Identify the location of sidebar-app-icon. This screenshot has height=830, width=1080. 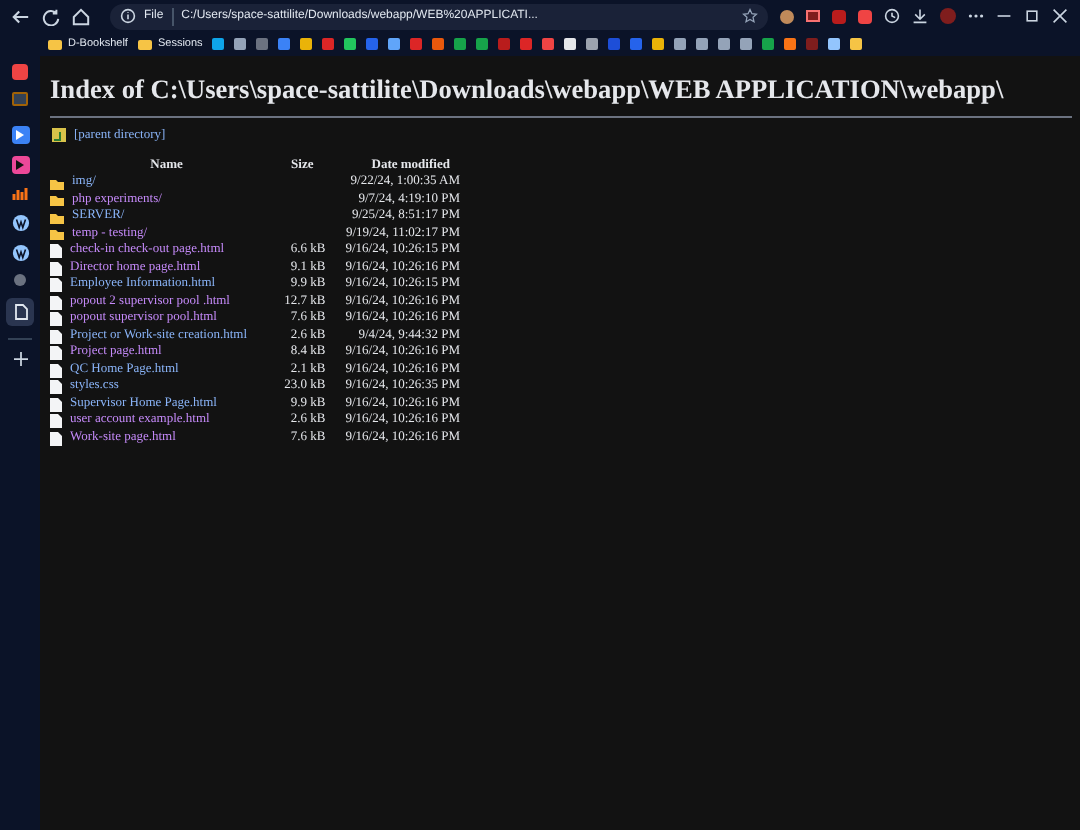
(20, 135).